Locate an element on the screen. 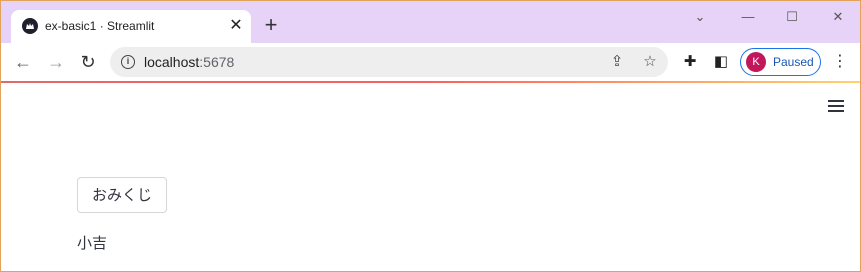  omikuji-result-text: 小吉 is located at coordinates (92, 243).